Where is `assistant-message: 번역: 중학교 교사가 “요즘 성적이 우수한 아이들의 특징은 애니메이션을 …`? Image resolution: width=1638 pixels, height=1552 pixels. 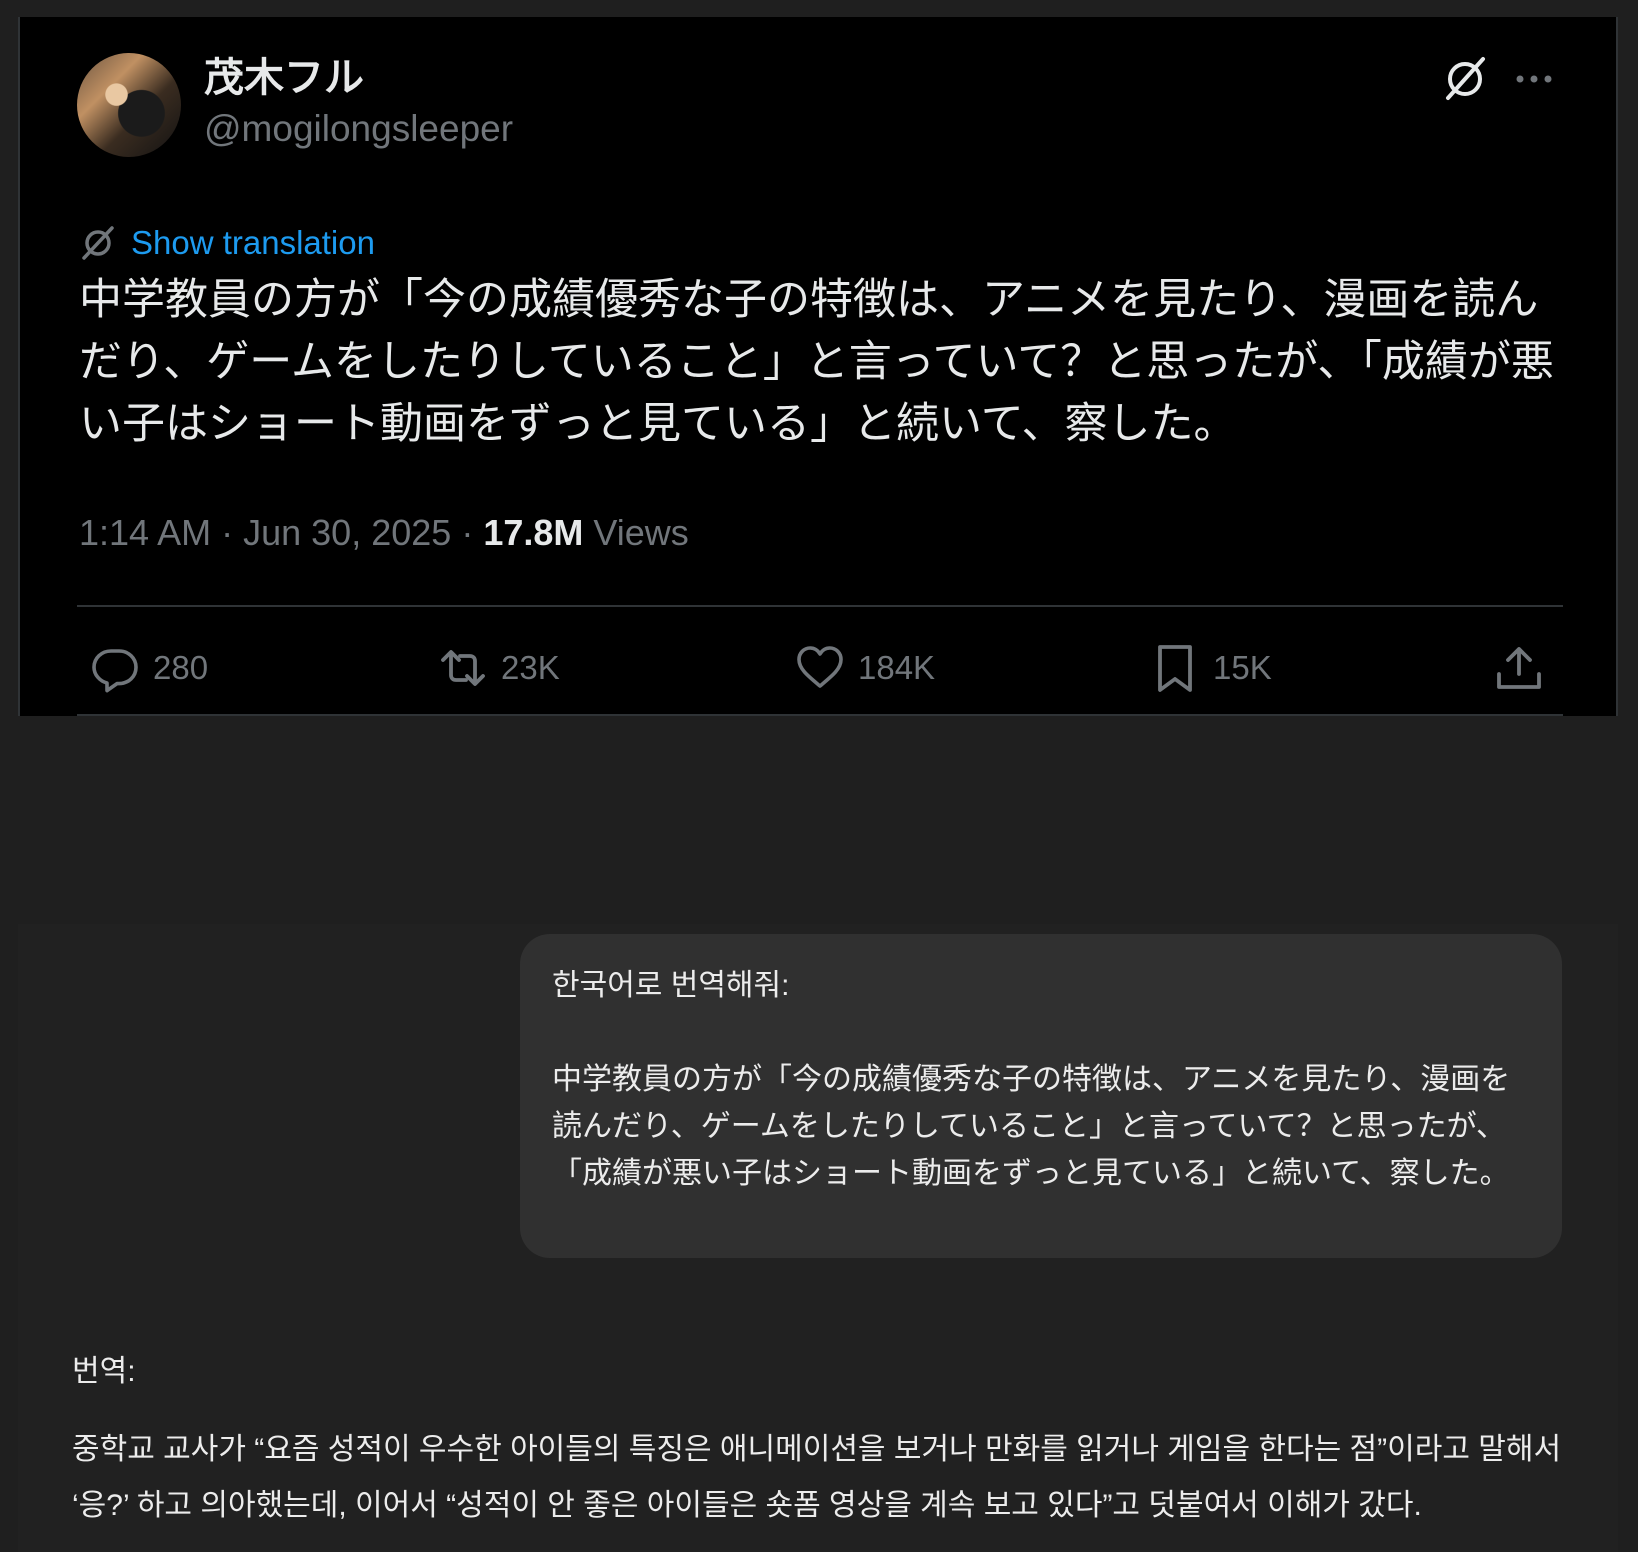 assistant-message: 번역: 중학교 교사가 “요즘 성적이 우수한 아이들의 특징은 애니메이션을 … is located at coordinates (822, 1439).